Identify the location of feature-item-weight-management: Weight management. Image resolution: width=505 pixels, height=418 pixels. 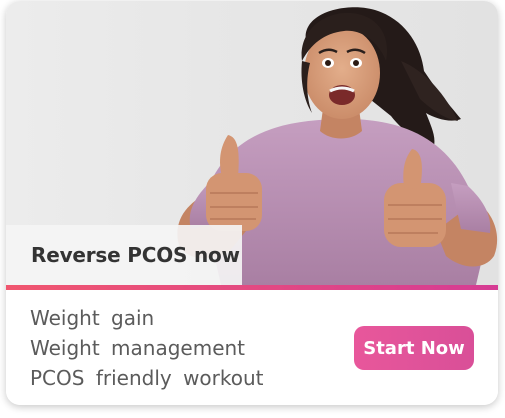
(138, 348).